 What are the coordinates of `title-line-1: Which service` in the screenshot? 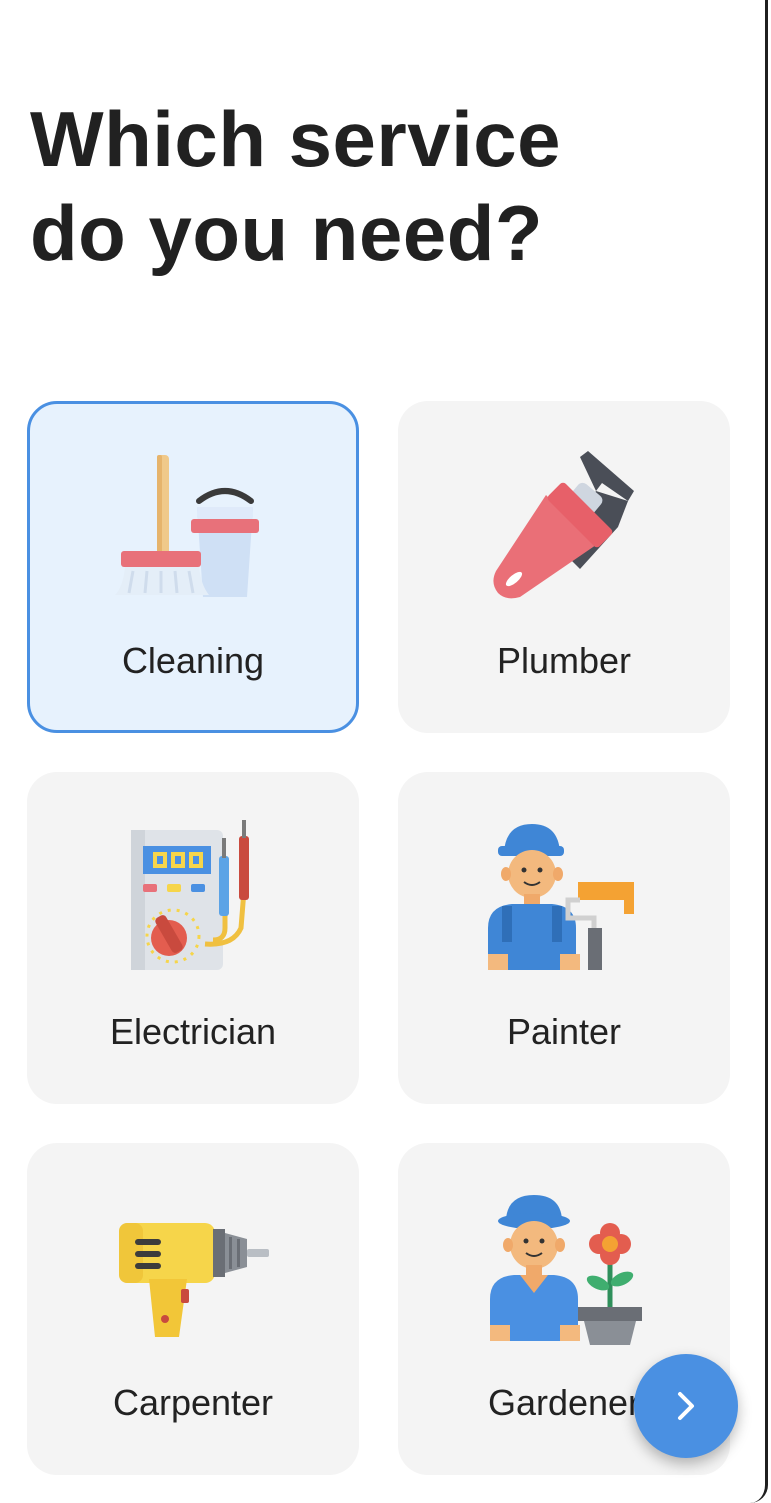 It's located at (296, 139).